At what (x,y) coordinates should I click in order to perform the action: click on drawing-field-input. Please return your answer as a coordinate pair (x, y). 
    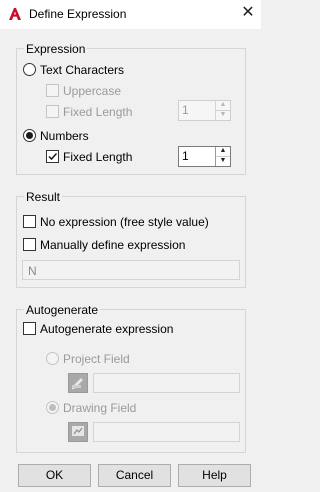
    Looking at the image, I should click on (166, 432).